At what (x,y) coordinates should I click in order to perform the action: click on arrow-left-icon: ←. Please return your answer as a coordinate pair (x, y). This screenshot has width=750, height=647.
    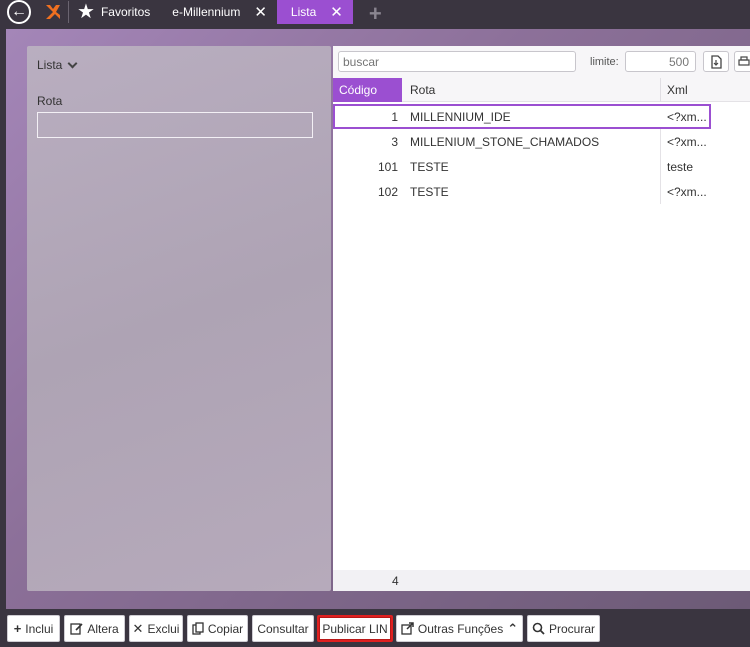
    Looking at the image, I should click on (19, 12).